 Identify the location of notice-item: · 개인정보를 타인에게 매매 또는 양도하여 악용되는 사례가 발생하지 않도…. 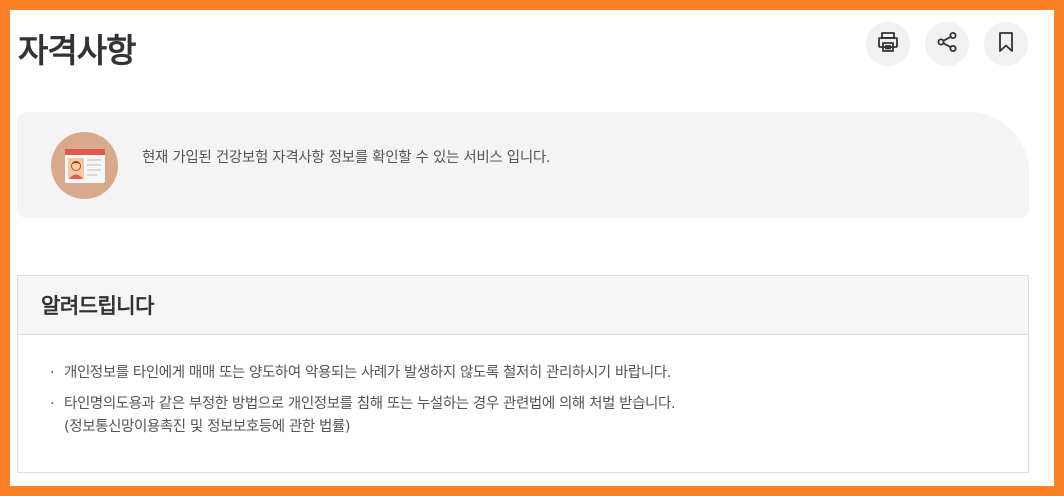
(539, 373).